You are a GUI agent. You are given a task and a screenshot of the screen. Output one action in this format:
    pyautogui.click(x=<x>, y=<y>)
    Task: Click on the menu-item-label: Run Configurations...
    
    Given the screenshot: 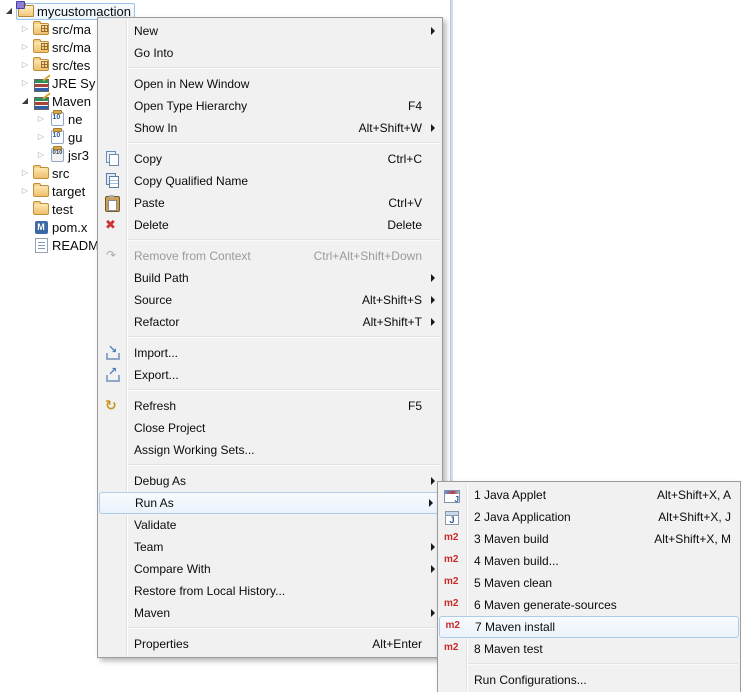 What is the action you would take?
    pyautogui.click(x=530, y=680)
    